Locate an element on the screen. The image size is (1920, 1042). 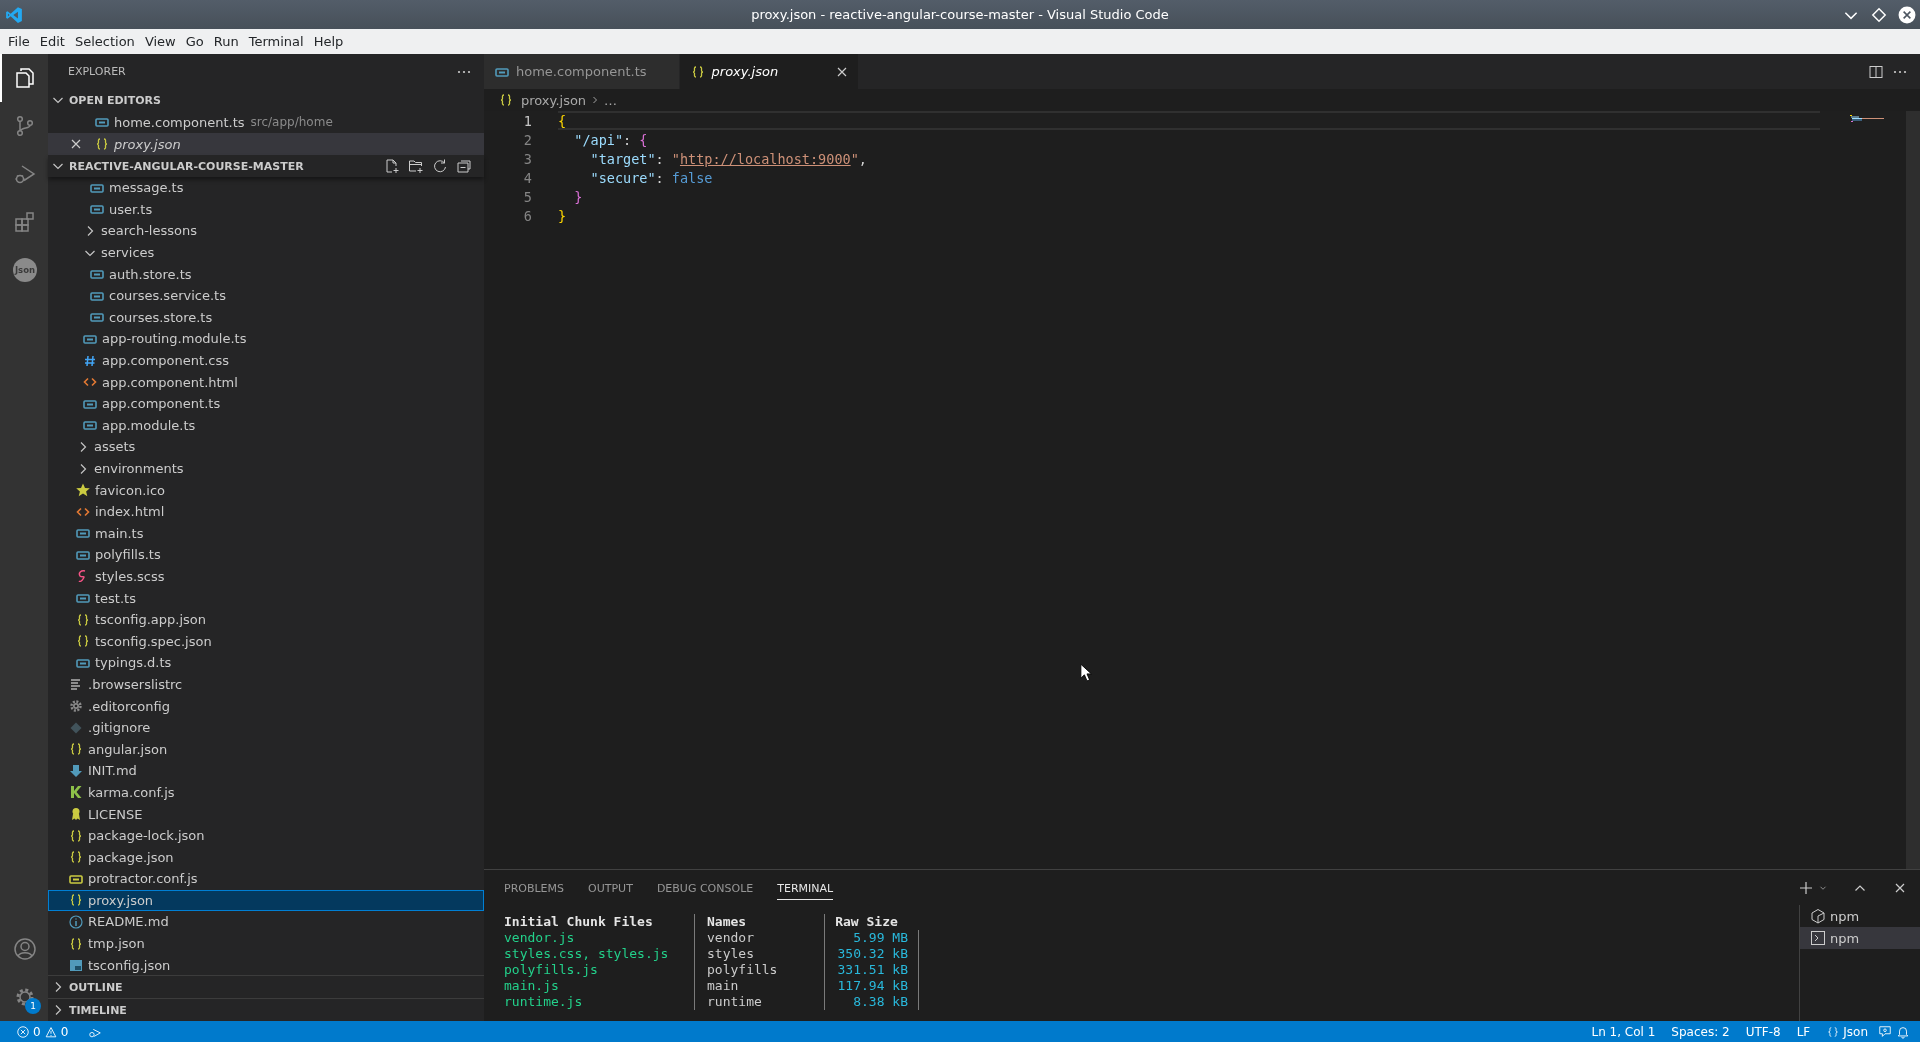
editor-tab: home.component.ts is located at coordinates (582, 71).